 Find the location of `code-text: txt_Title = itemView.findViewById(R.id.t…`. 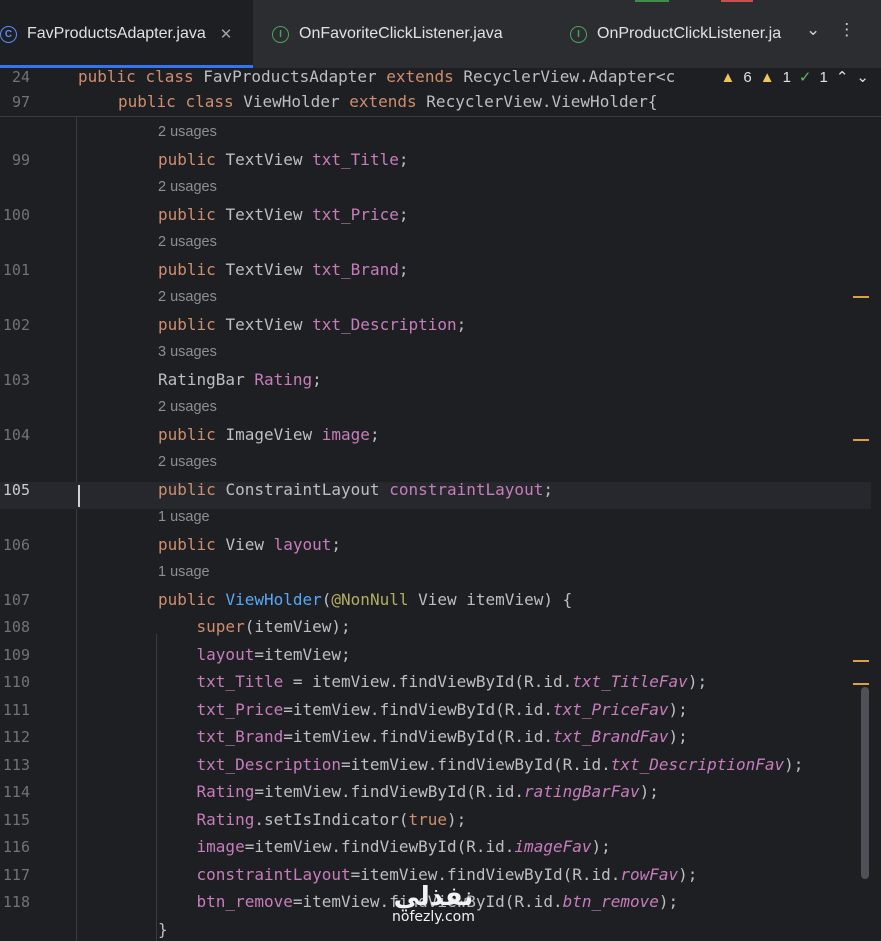

code-text: txt_Title = itemView.findViewById(R.id.t… is located at coordinates (433, 681).